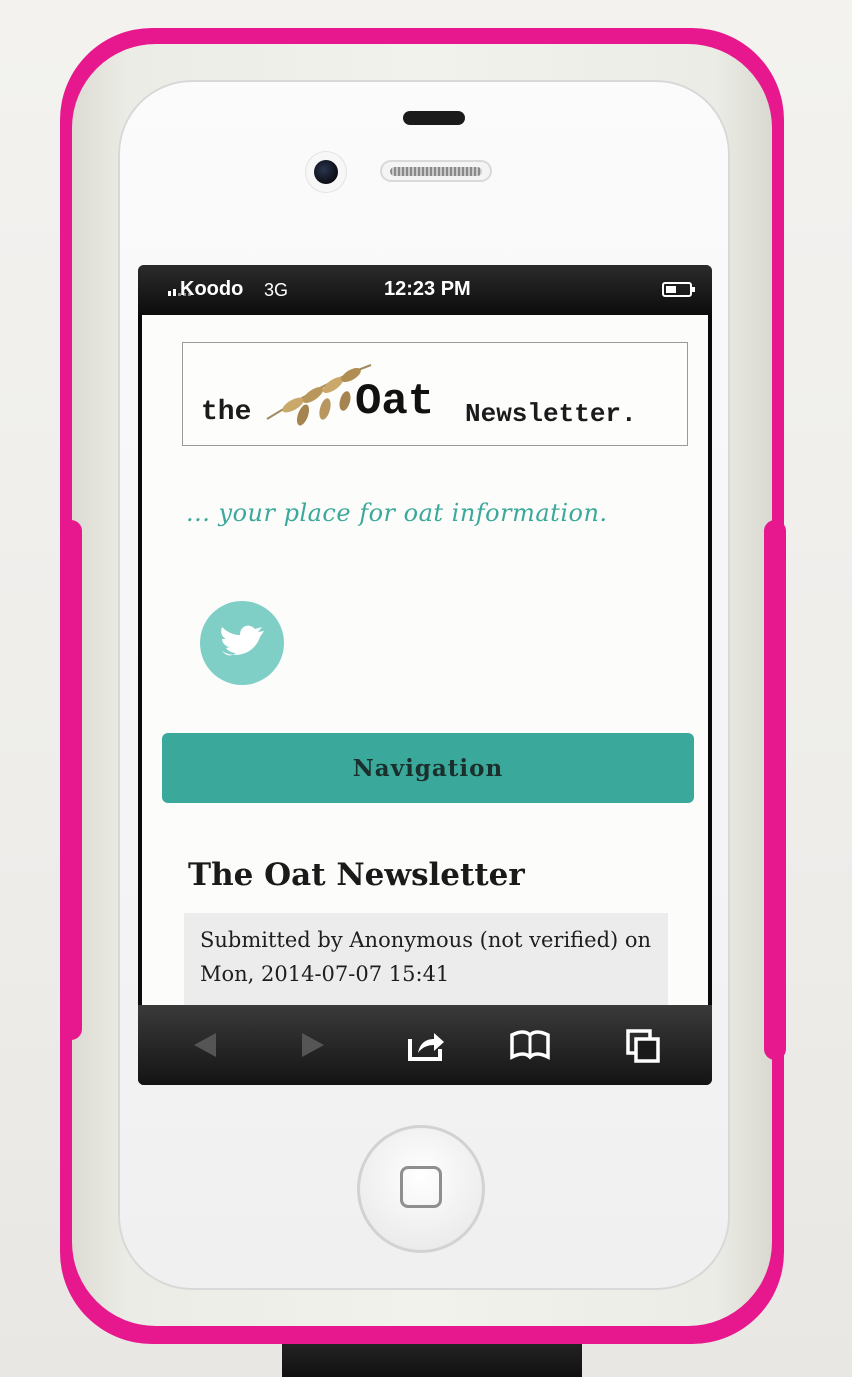 The height and width of the screenshot is (1377, 852). I want to click on earpiece-grille, so click(436, 171).